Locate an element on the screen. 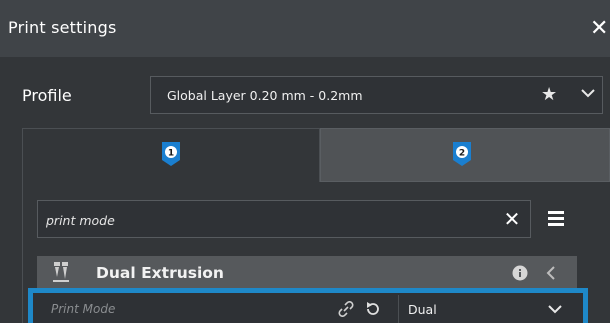 The width and height of the screenshot is (610, 323). search-value: print mode is located at coordinates (80, 220).